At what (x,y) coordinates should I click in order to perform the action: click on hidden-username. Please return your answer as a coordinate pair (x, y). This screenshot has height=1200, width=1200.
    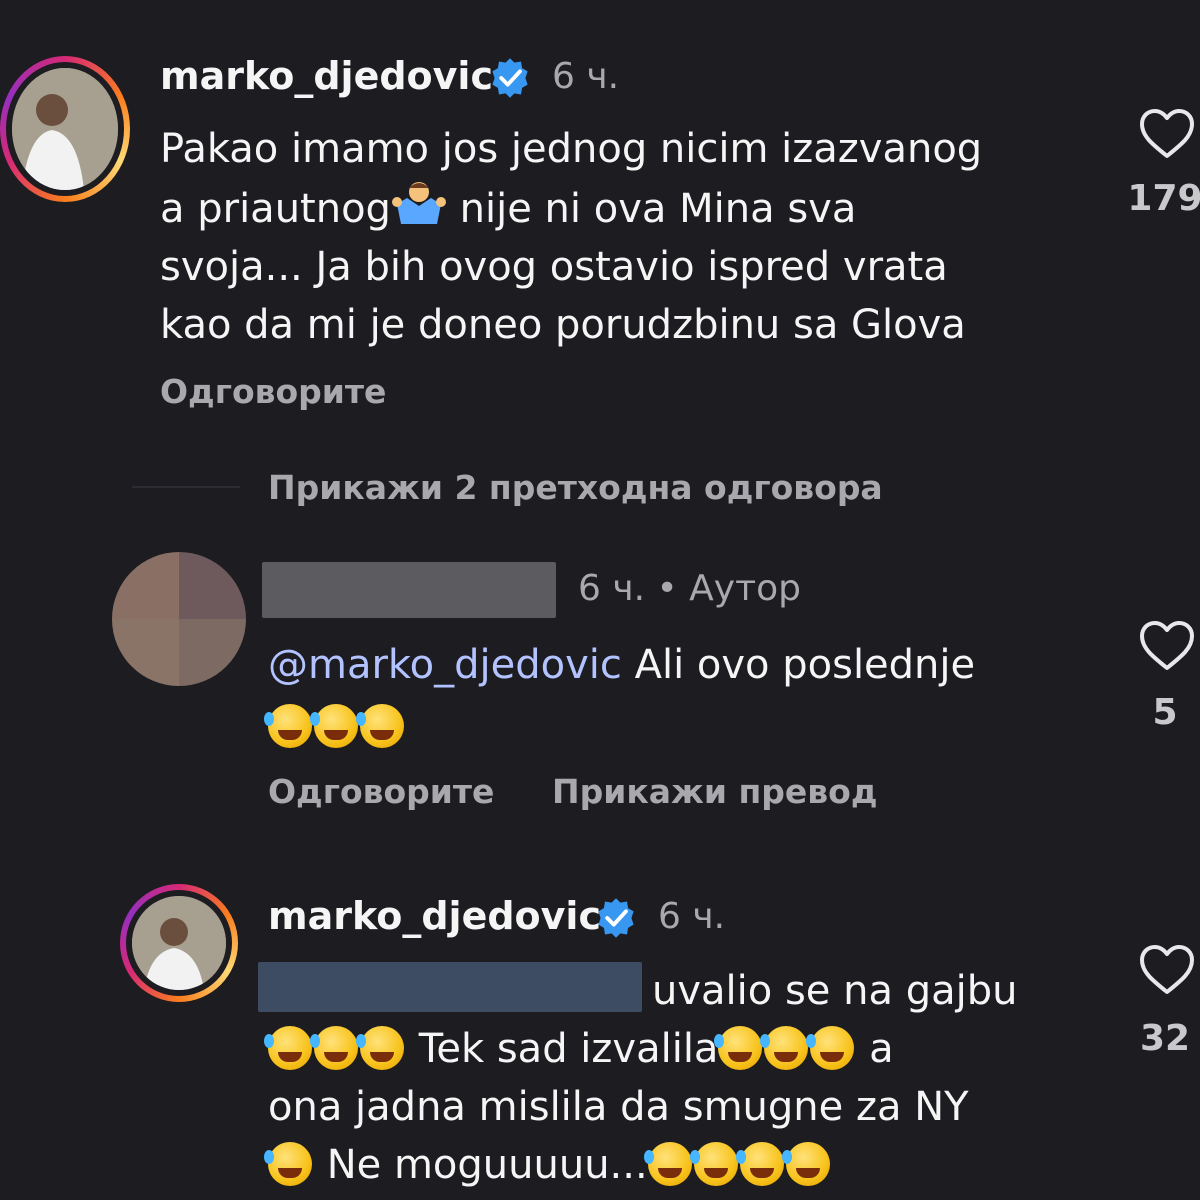
    Looking at the image, I should click on (409, 590).